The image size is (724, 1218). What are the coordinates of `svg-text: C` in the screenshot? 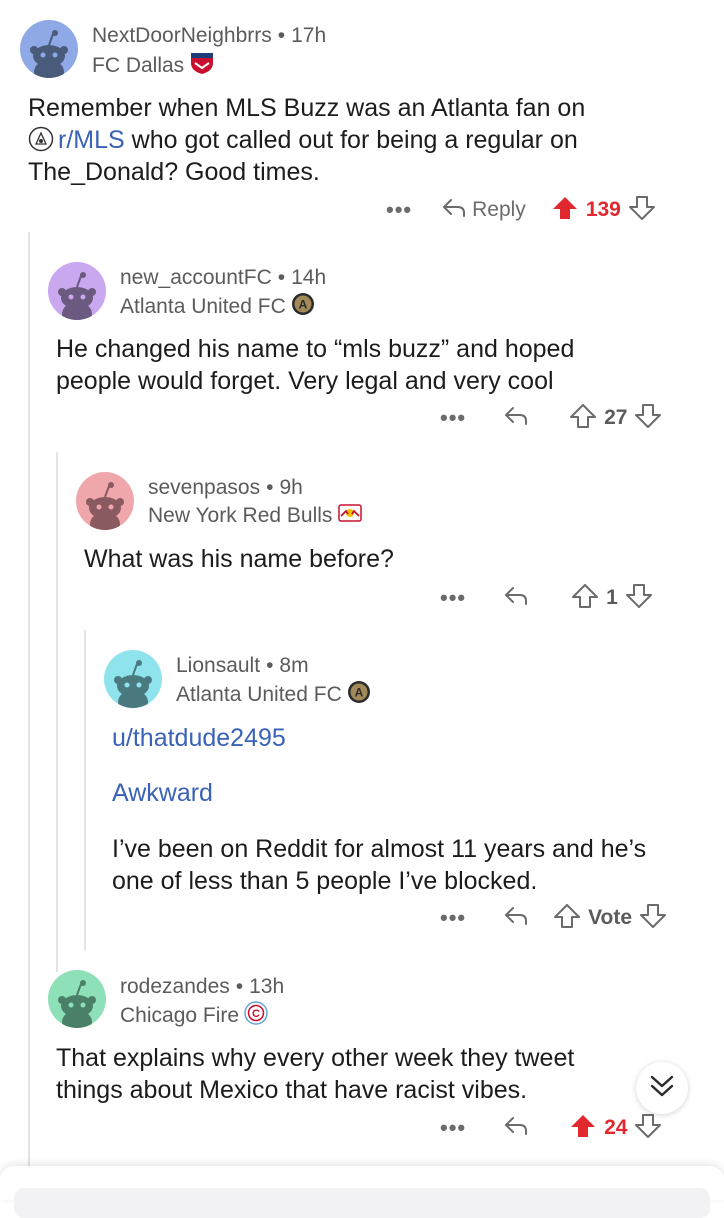 It's located at (256, 1014).